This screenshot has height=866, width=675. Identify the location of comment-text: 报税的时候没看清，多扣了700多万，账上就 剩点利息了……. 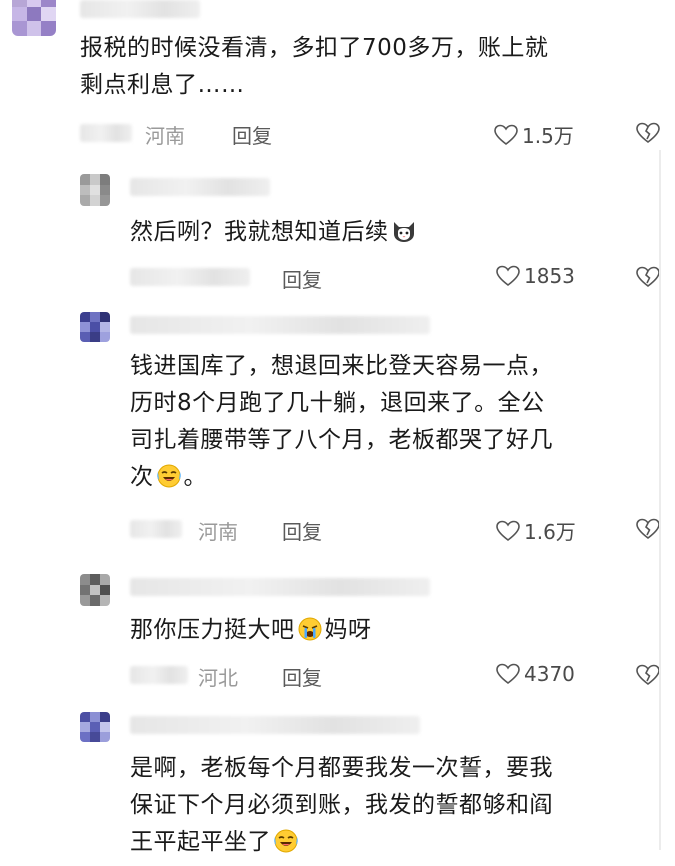
(314, 66).